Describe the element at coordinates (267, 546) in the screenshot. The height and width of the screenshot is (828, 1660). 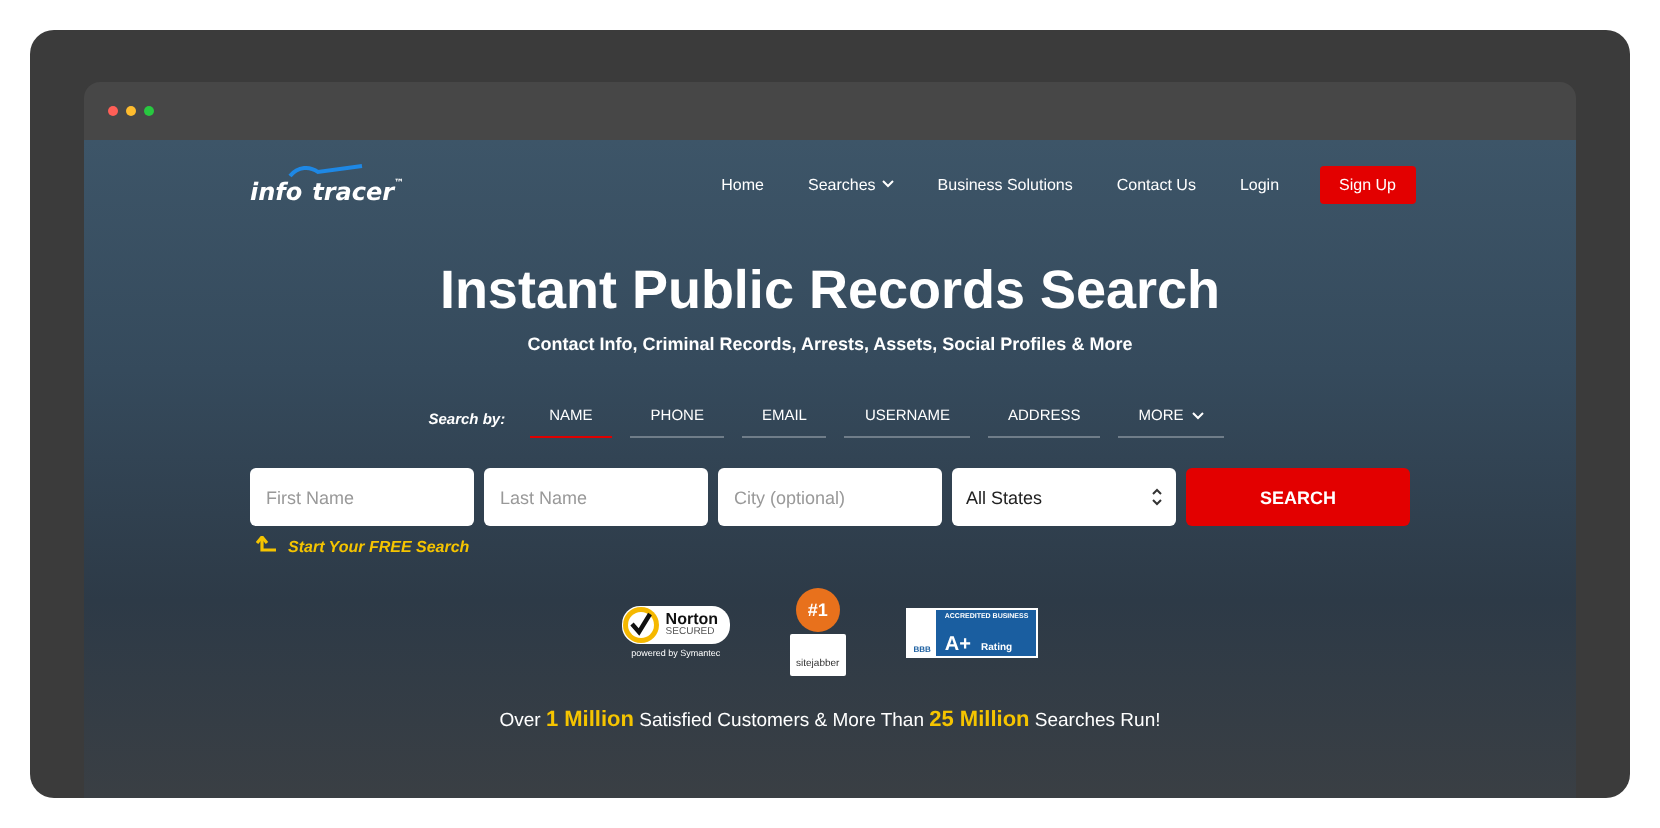
I see `curved-arrow-icon` at that location.